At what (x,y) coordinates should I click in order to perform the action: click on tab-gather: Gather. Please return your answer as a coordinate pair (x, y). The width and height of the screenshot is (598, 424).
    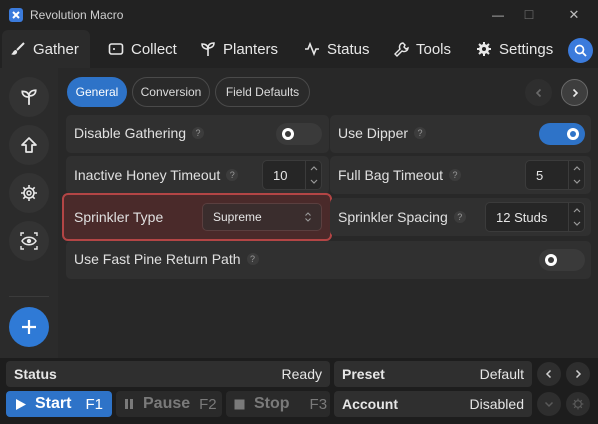
    Looking at the image, I should click on (46, 49).